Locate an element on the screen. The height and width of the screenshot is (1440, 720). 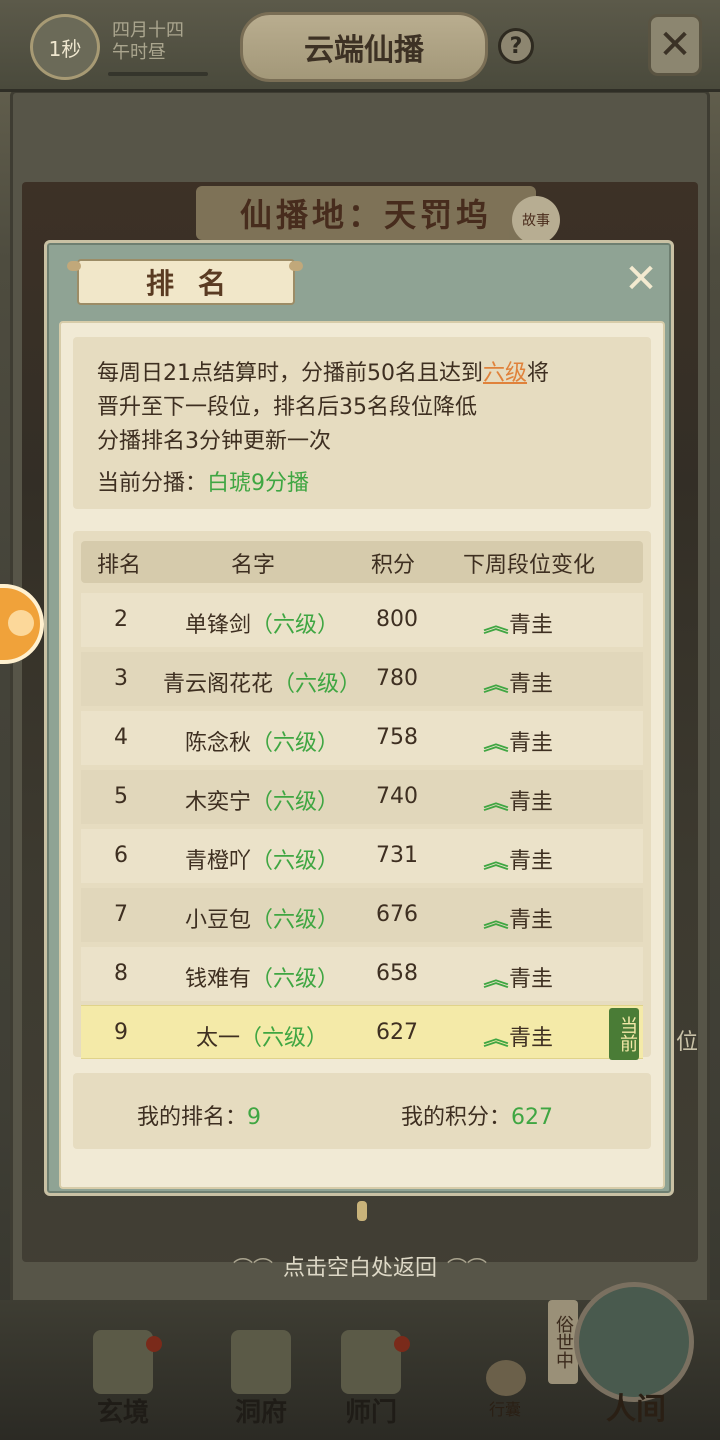
return-hint: ⌒⌒ 点击空白处返回 ⌒⌒ is located at coordinates (360, 1266).